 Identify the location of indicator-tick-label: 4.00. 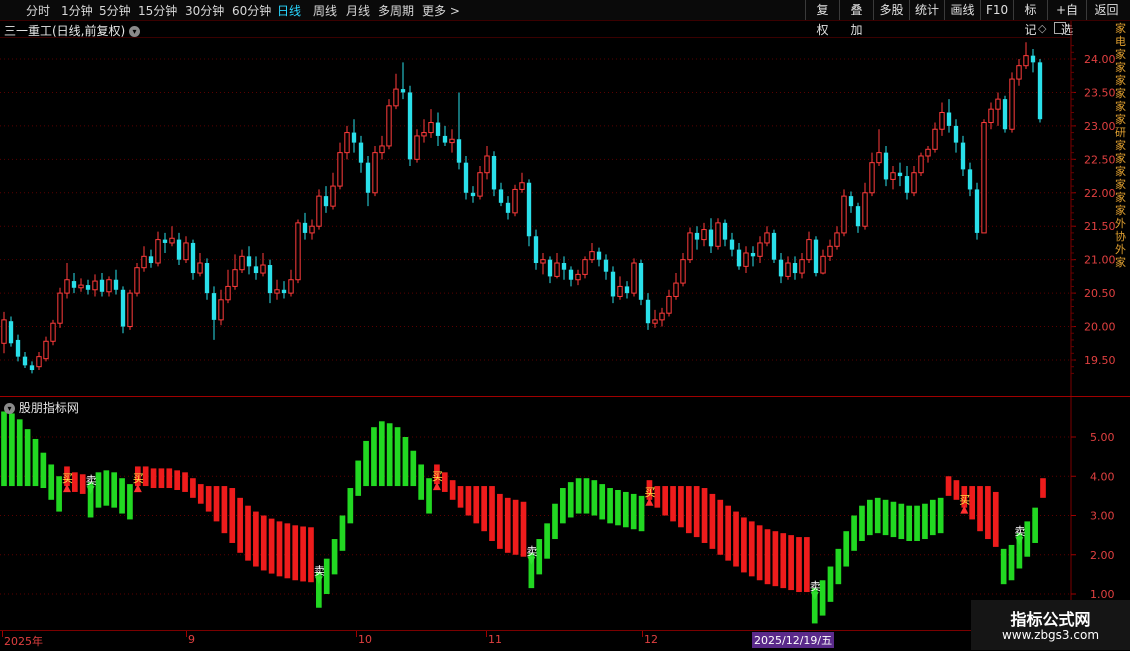
(1102, 476).